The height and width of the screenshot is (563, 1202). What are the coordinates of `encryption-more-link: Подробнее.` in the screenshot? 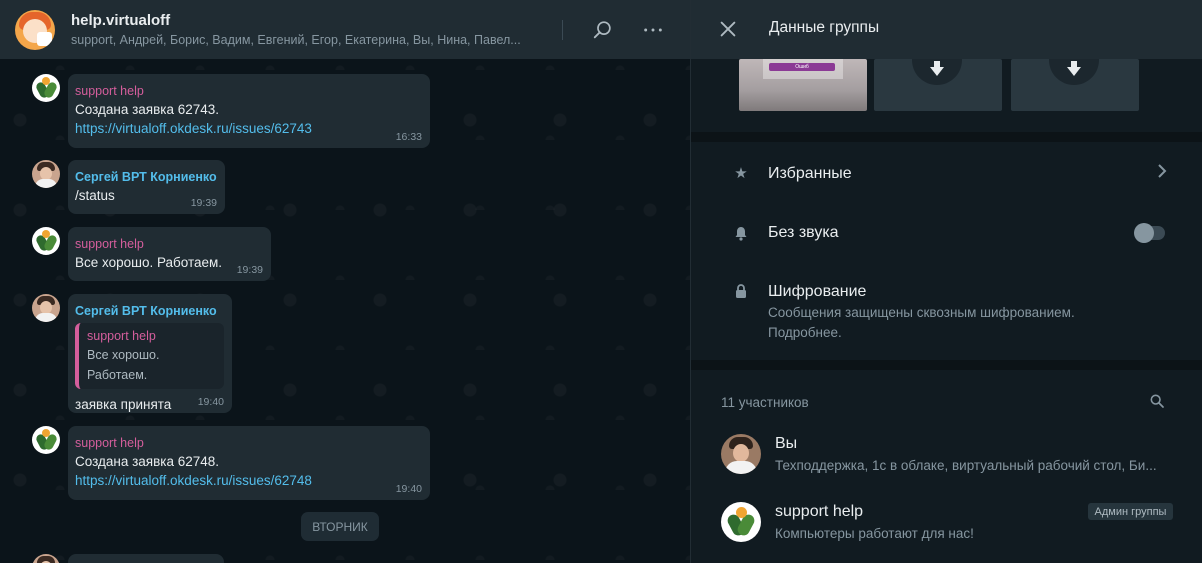 It's located at (948, 333).